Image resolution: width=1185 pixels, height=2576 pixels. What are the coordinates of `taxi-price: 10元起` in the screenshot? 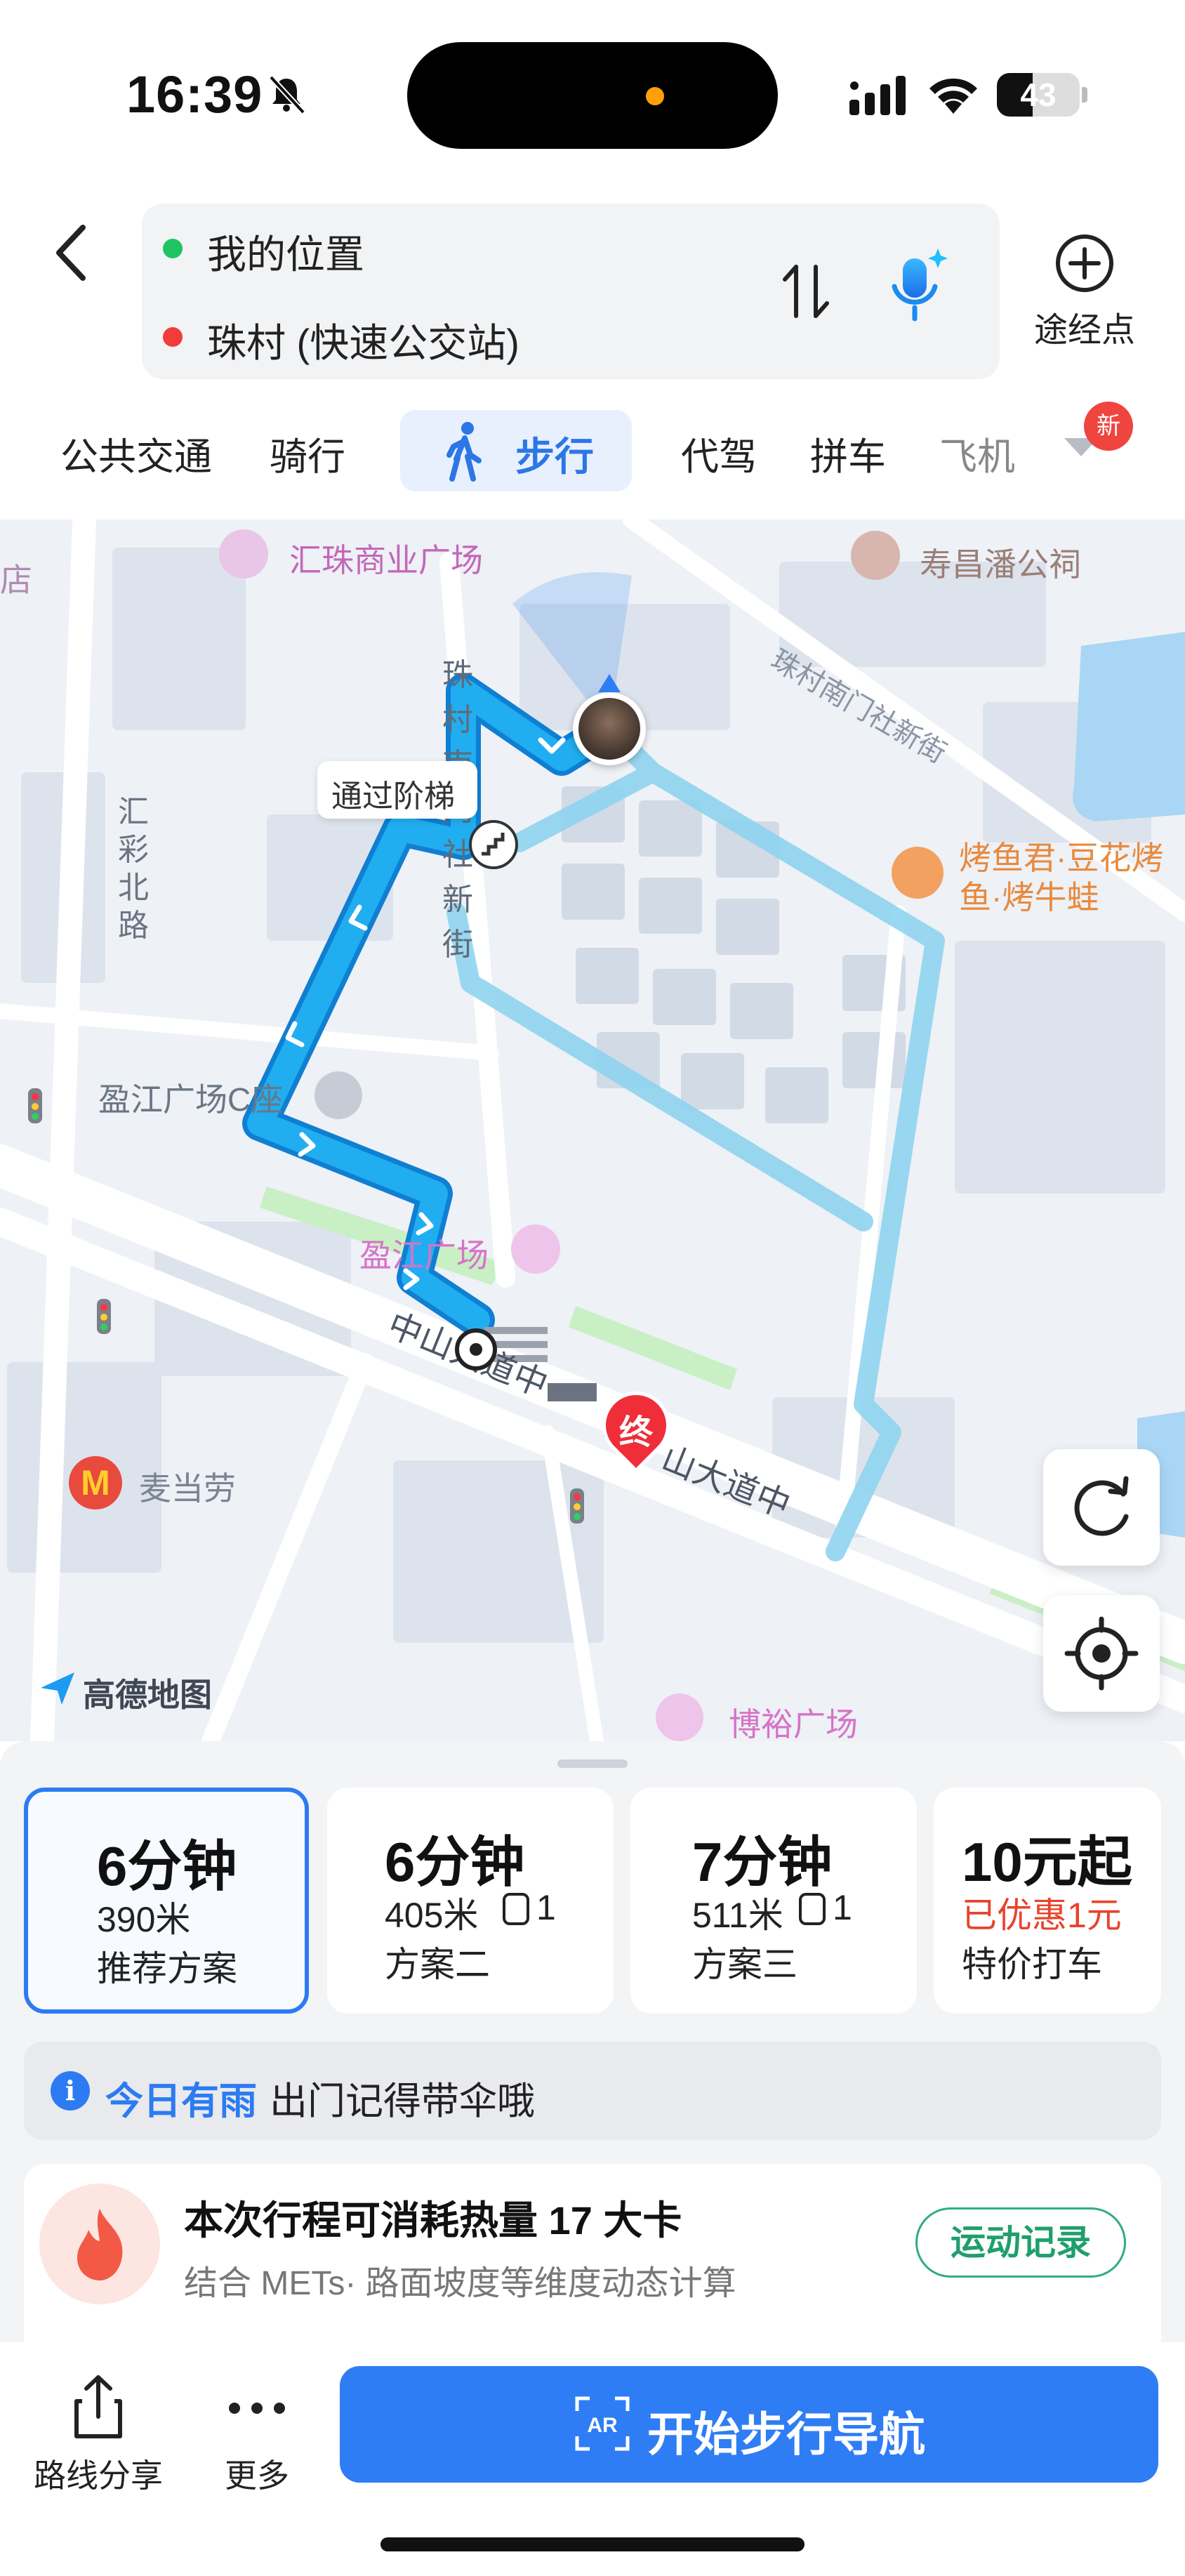 It's located at (1047, 1862).